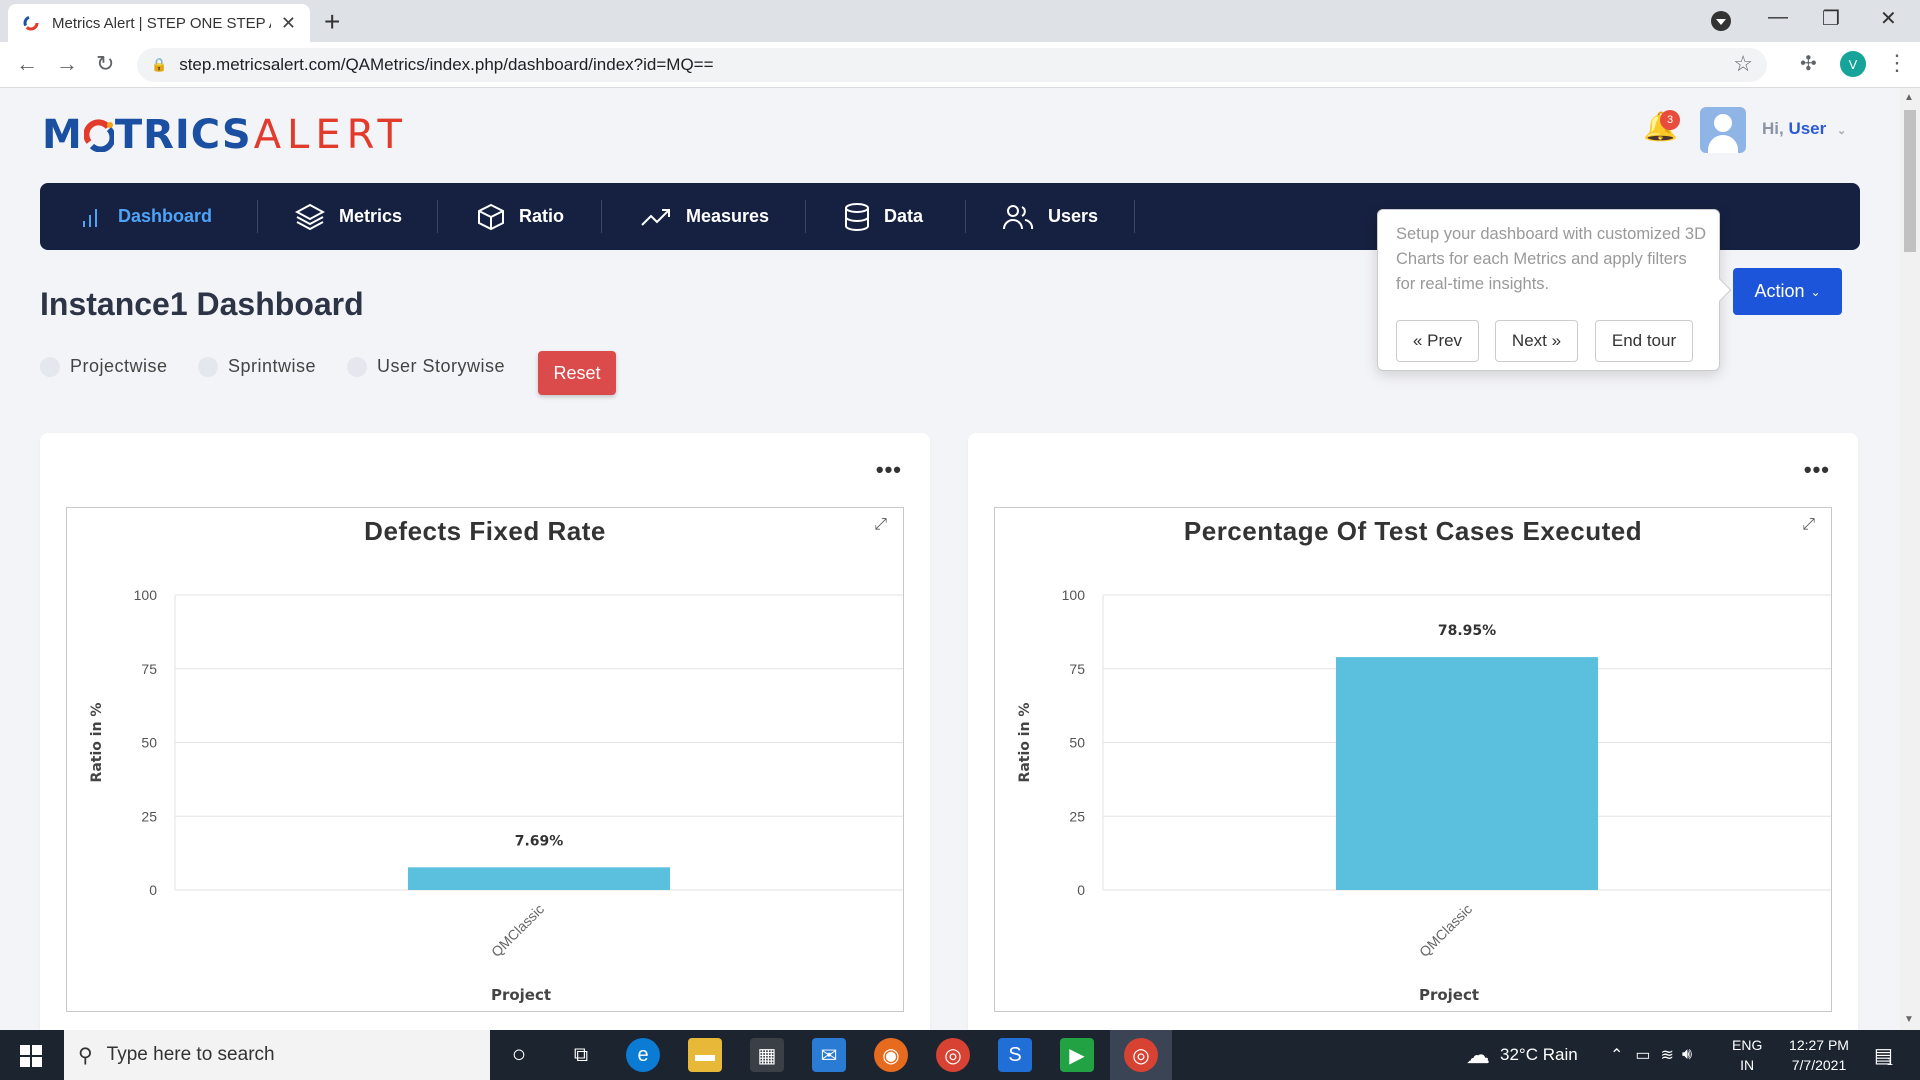  What do you see at coordinates (1853, 64) in the screenshot?
I see `profile-avatar: V` at bounding box center [1853, 64].